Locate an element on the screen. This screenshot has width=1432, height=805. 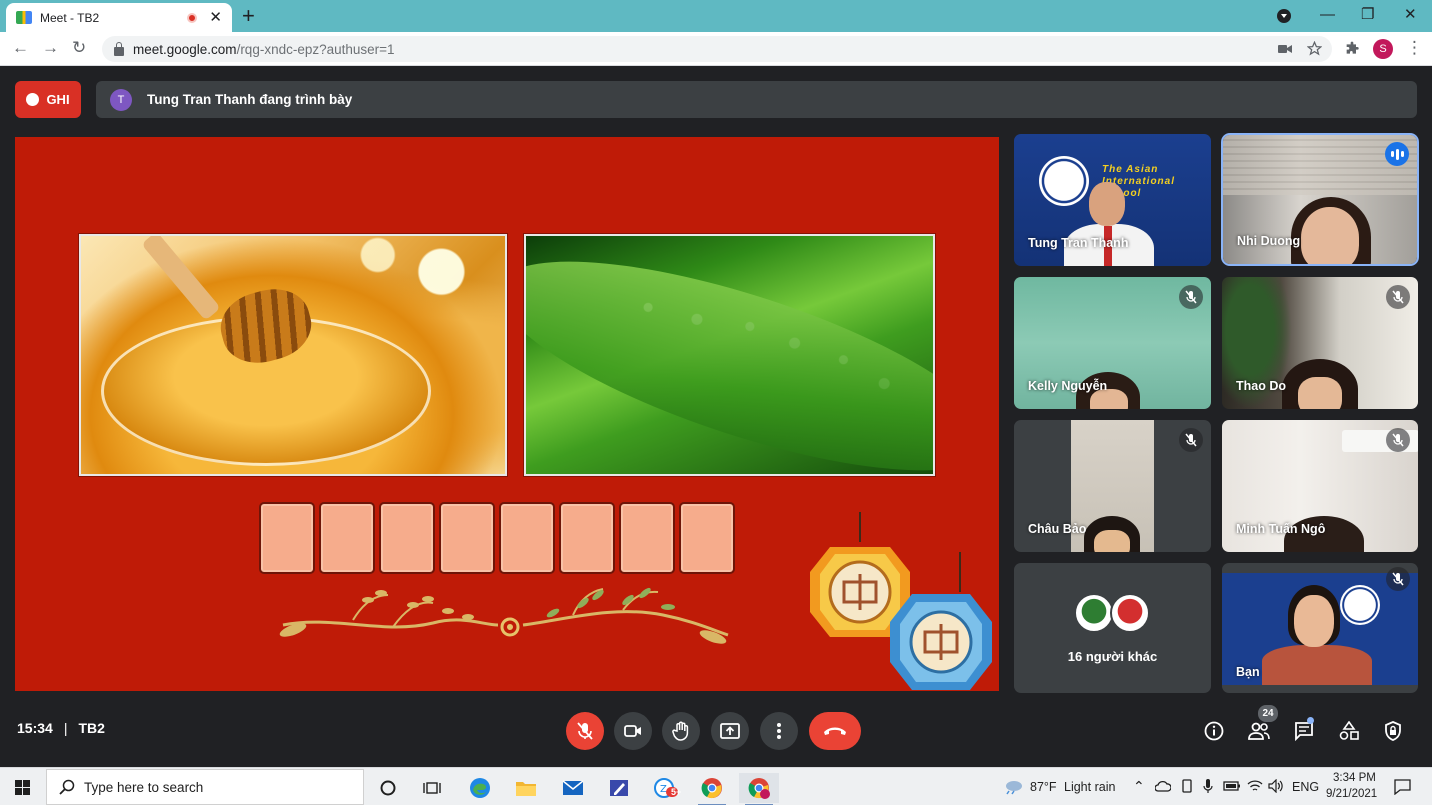
microphone-in-use-icon is located at coordinates (1208, 786).